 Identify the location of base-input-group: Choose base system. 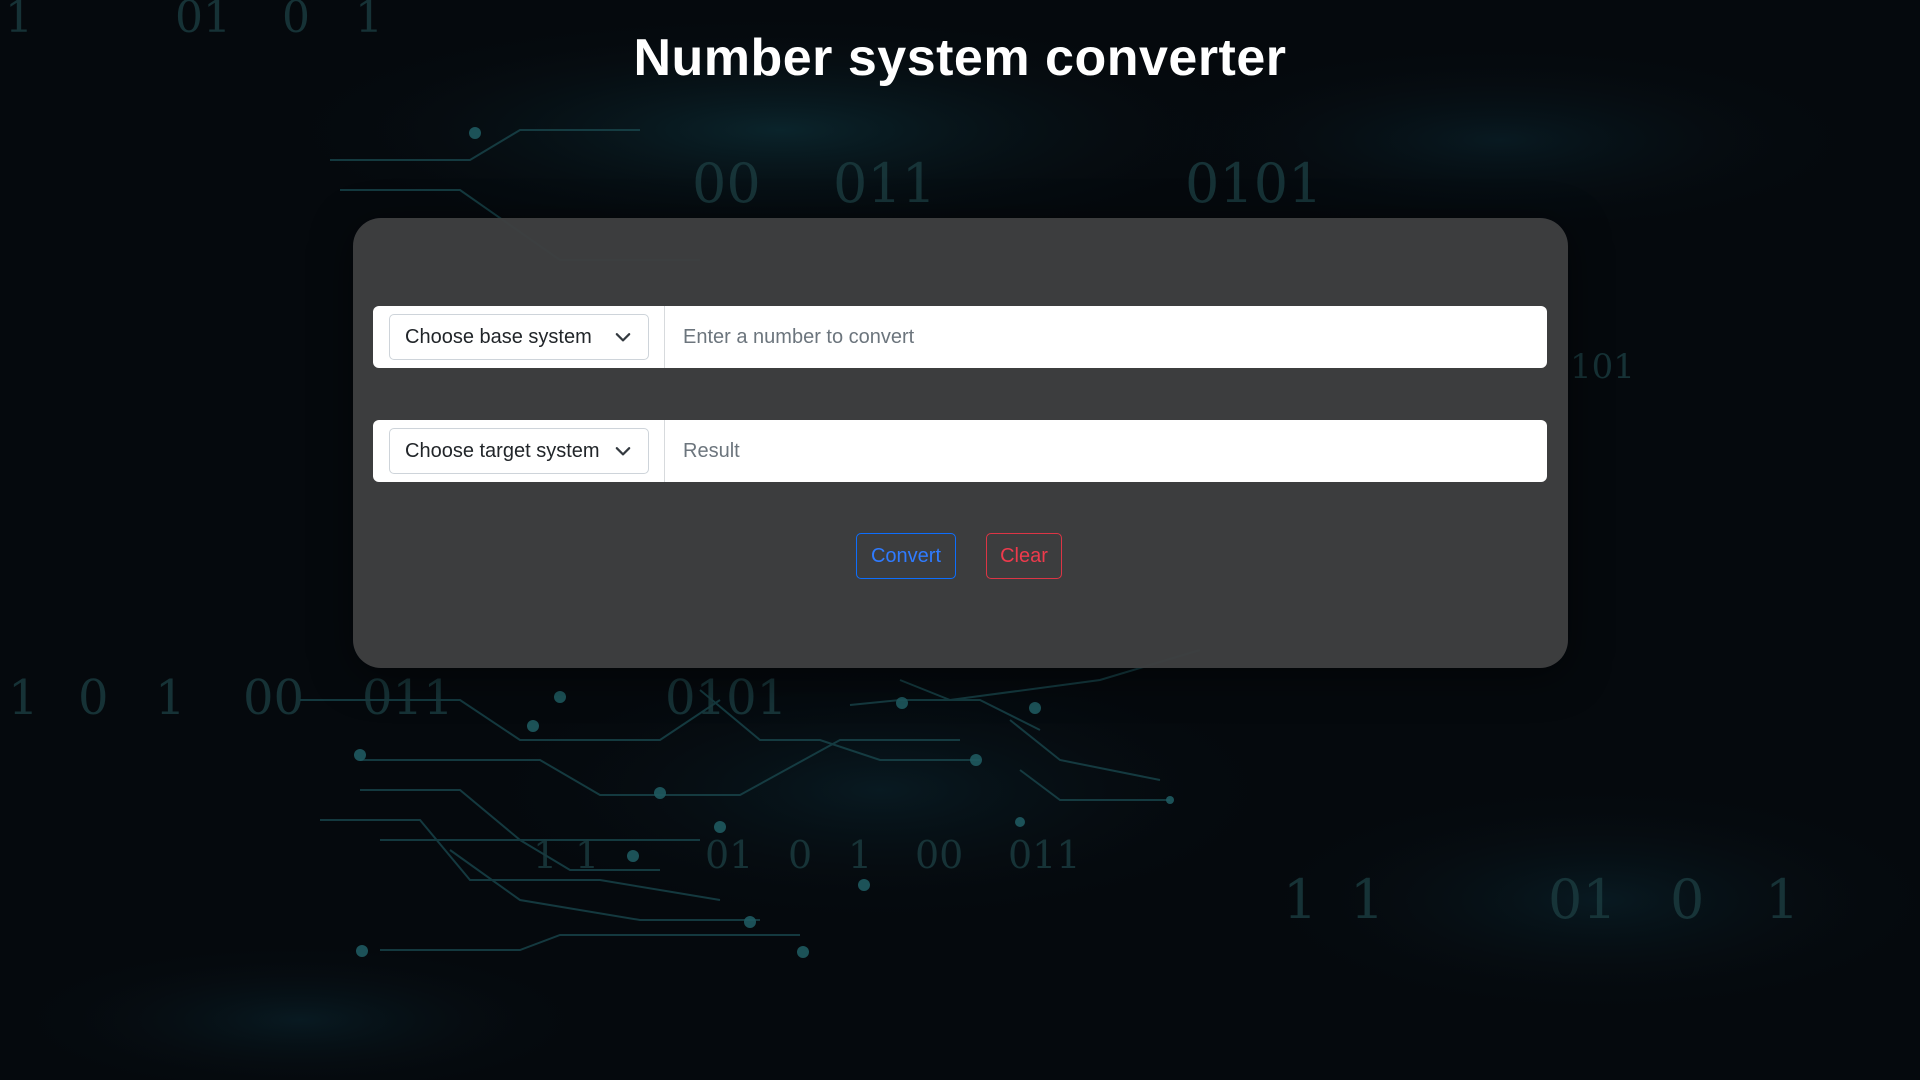
(960, 337).